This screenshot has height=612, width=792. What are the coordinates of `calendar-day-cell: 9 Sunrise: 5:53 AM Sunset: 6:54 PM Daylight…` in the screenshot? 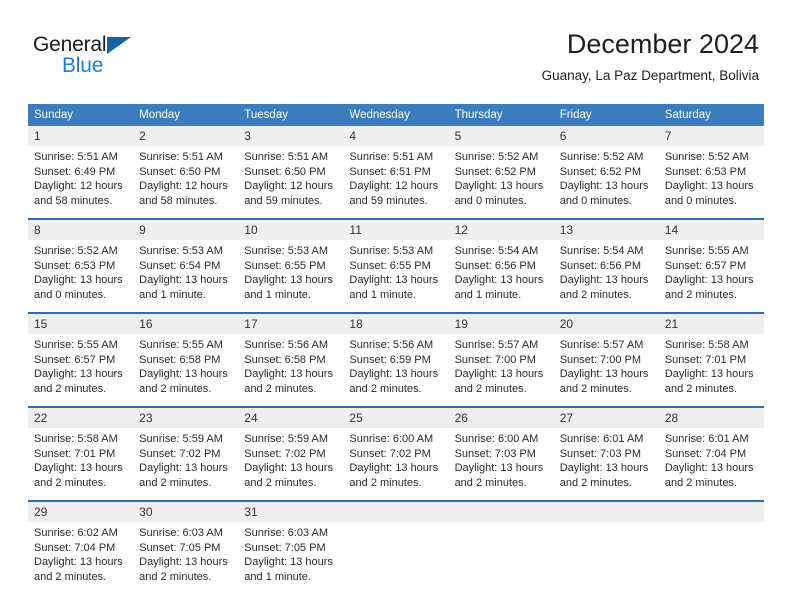 It's located at (186, 265).